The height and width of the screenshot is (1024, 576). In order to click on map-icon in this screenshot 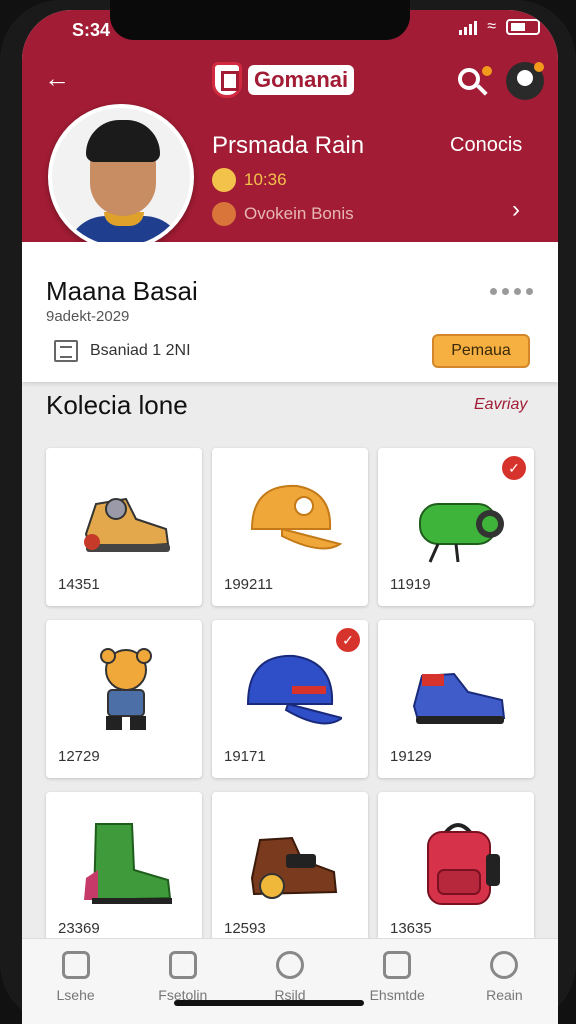, I will do `click(397, 965)`.